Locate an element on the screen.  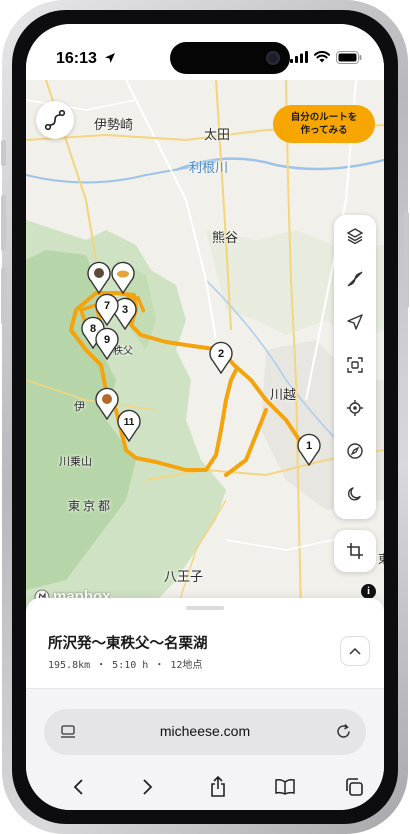
waypoint-pin-1: 1 is located at coordinates (309, 449).